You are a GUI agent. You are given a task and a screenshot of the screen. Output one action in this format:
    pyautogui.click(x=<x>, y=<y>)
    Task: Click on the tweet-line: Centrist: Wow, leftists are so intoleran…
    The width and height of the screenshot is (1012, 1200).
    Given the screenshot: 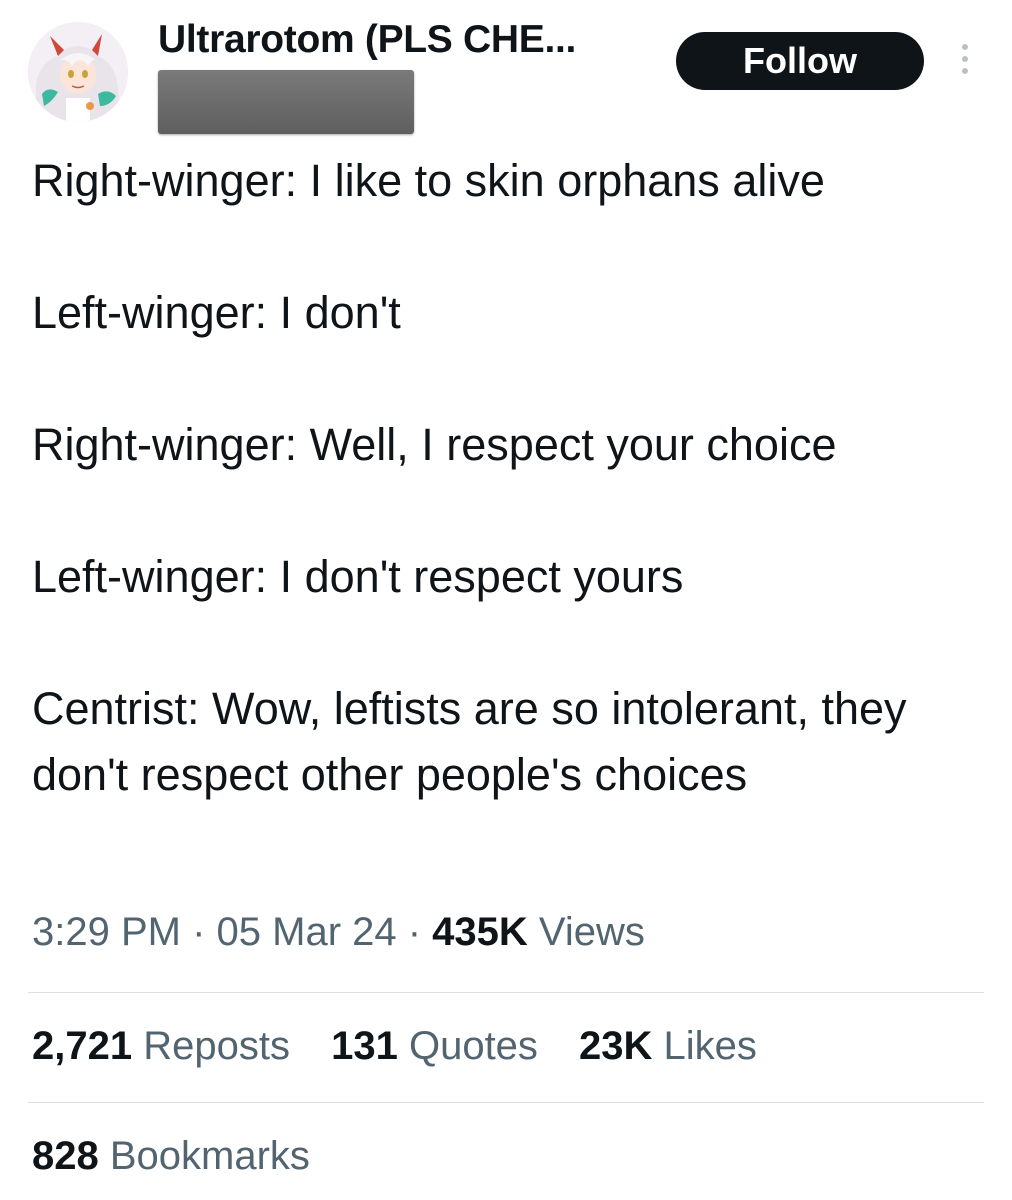 What is the action you would take?
    pyautogui.click(x=469, y=741)
    